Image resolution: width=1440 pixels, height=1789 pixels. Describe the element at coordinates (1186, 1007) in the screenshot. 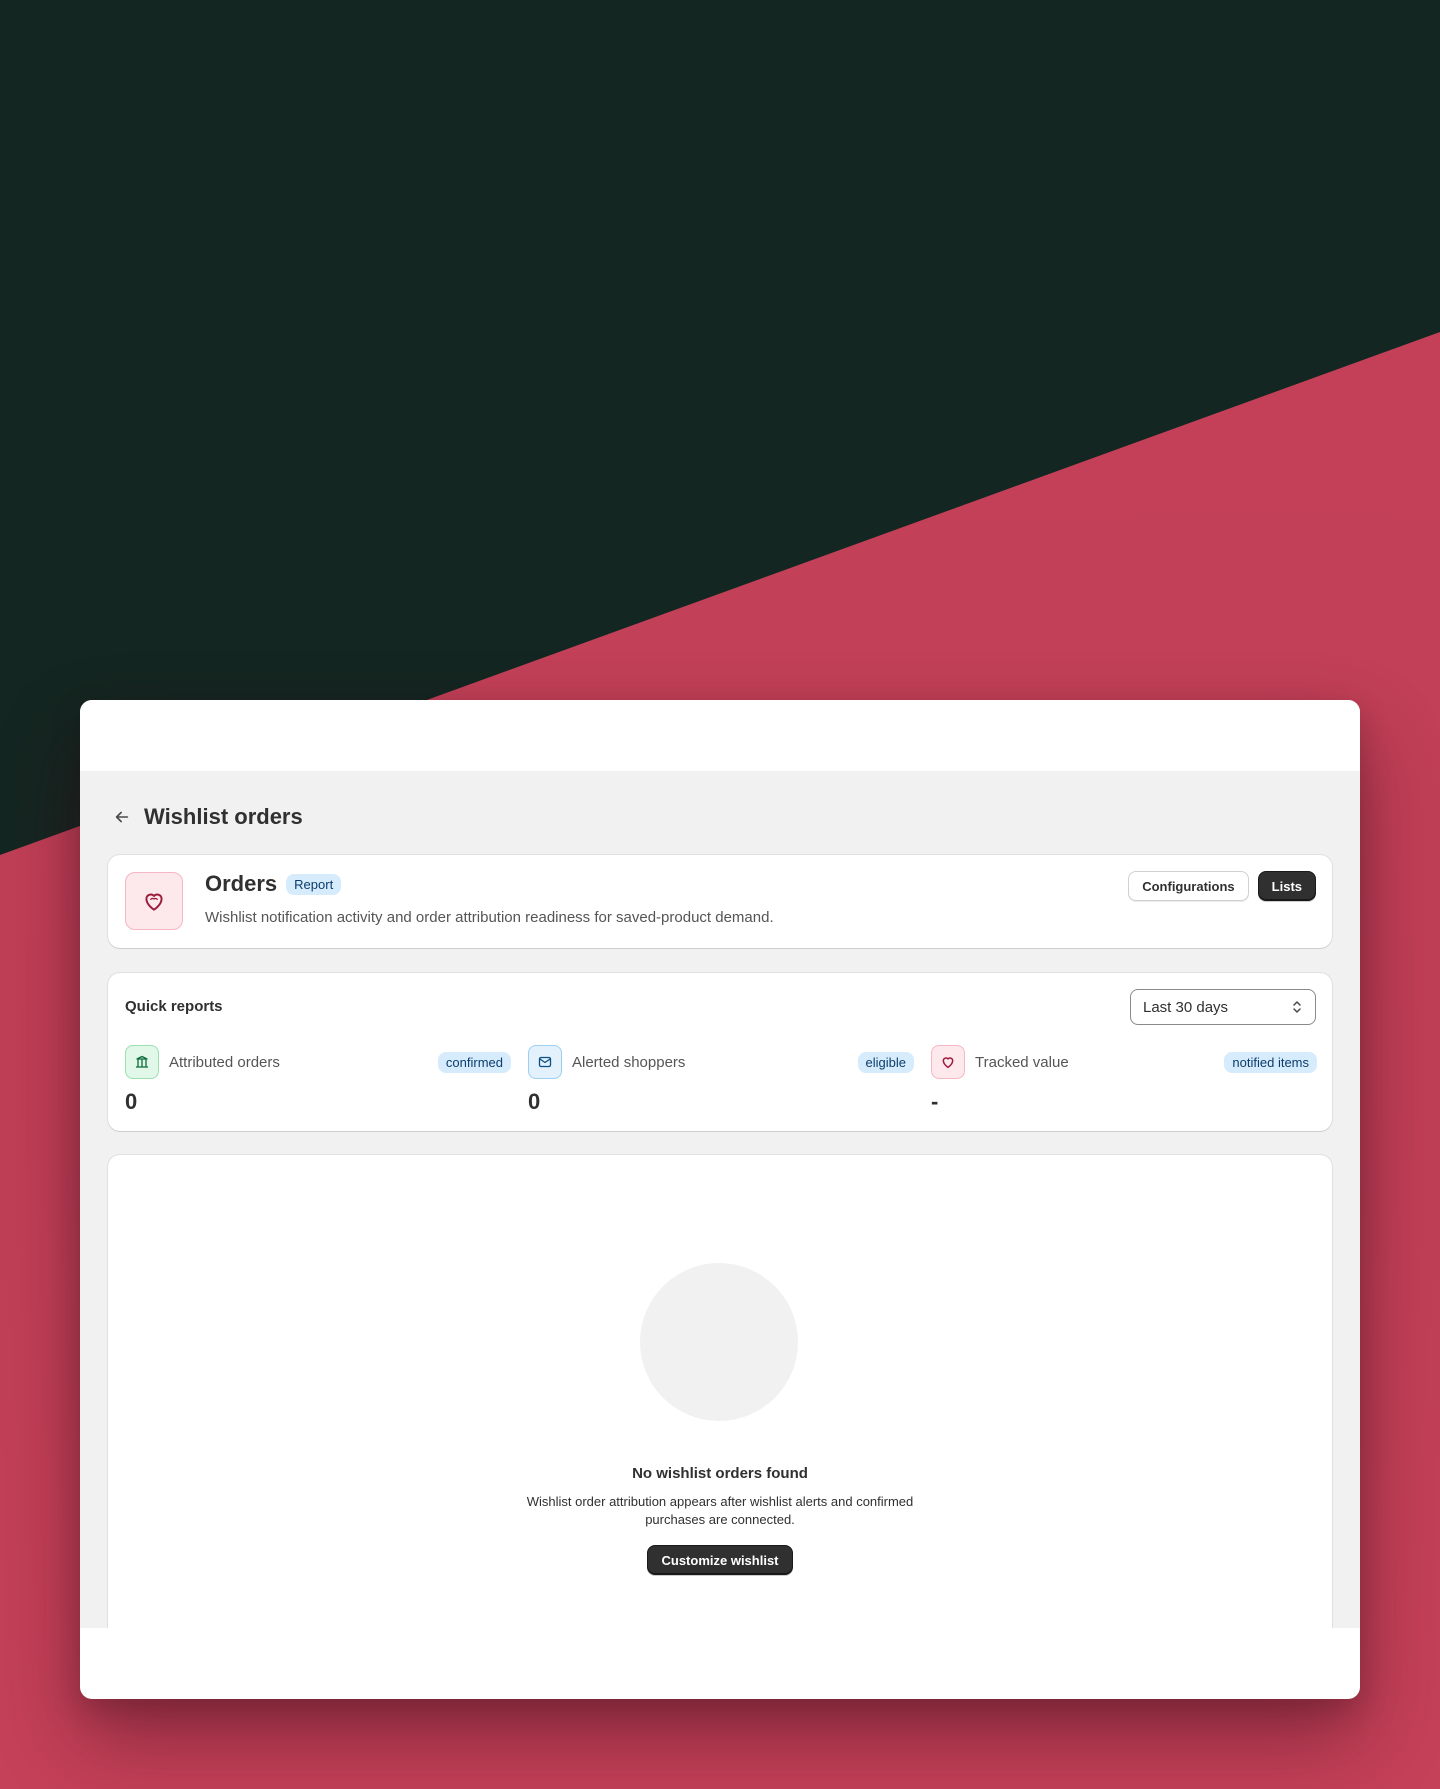

I see `date-range-value: Last 30 days` at that location.